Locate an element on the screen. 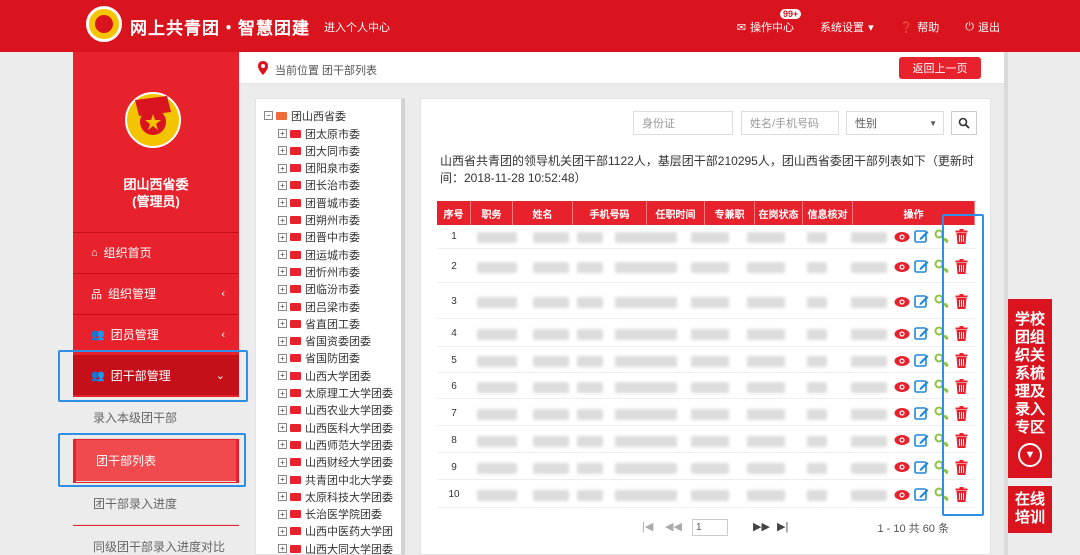 The height and width of the screenshot is (555, 1080). tree-item: + 团大同市委 is located at coordinates (319, 150).